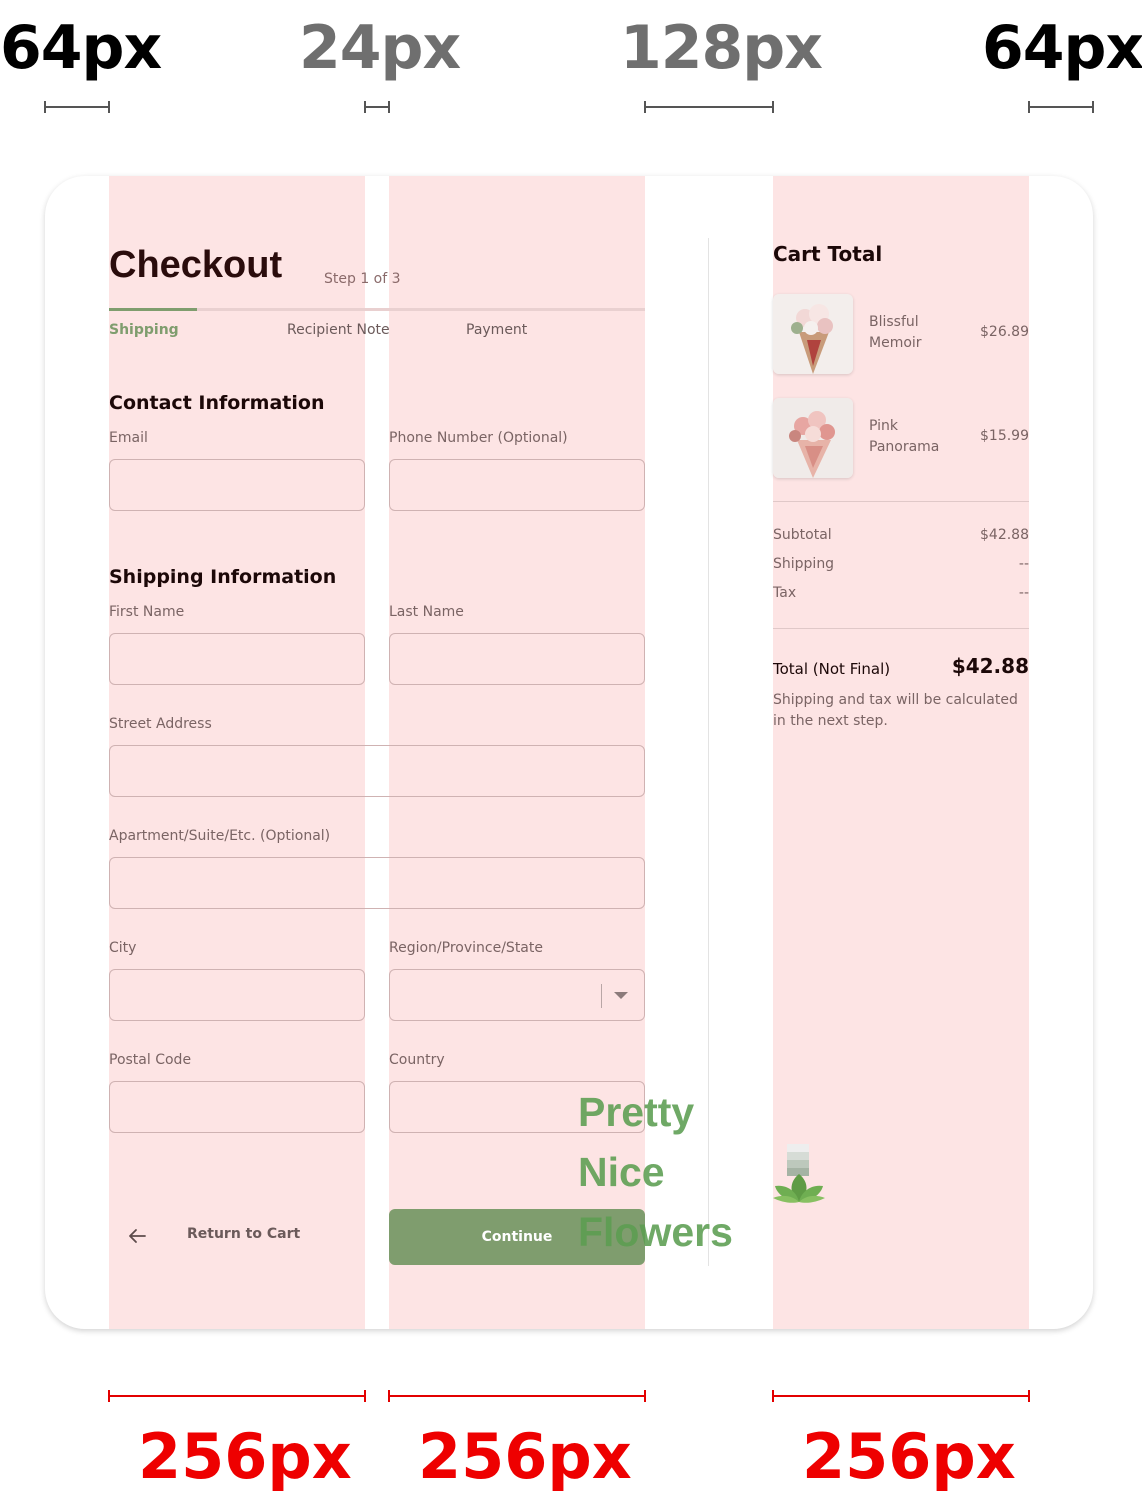 The width and height of the screenshot is (1142, 1505). What do you see at coordinates (150, 1060) in the screenshot?
I see `postal-label: Postal Code` at bounding box center [150, 1060].